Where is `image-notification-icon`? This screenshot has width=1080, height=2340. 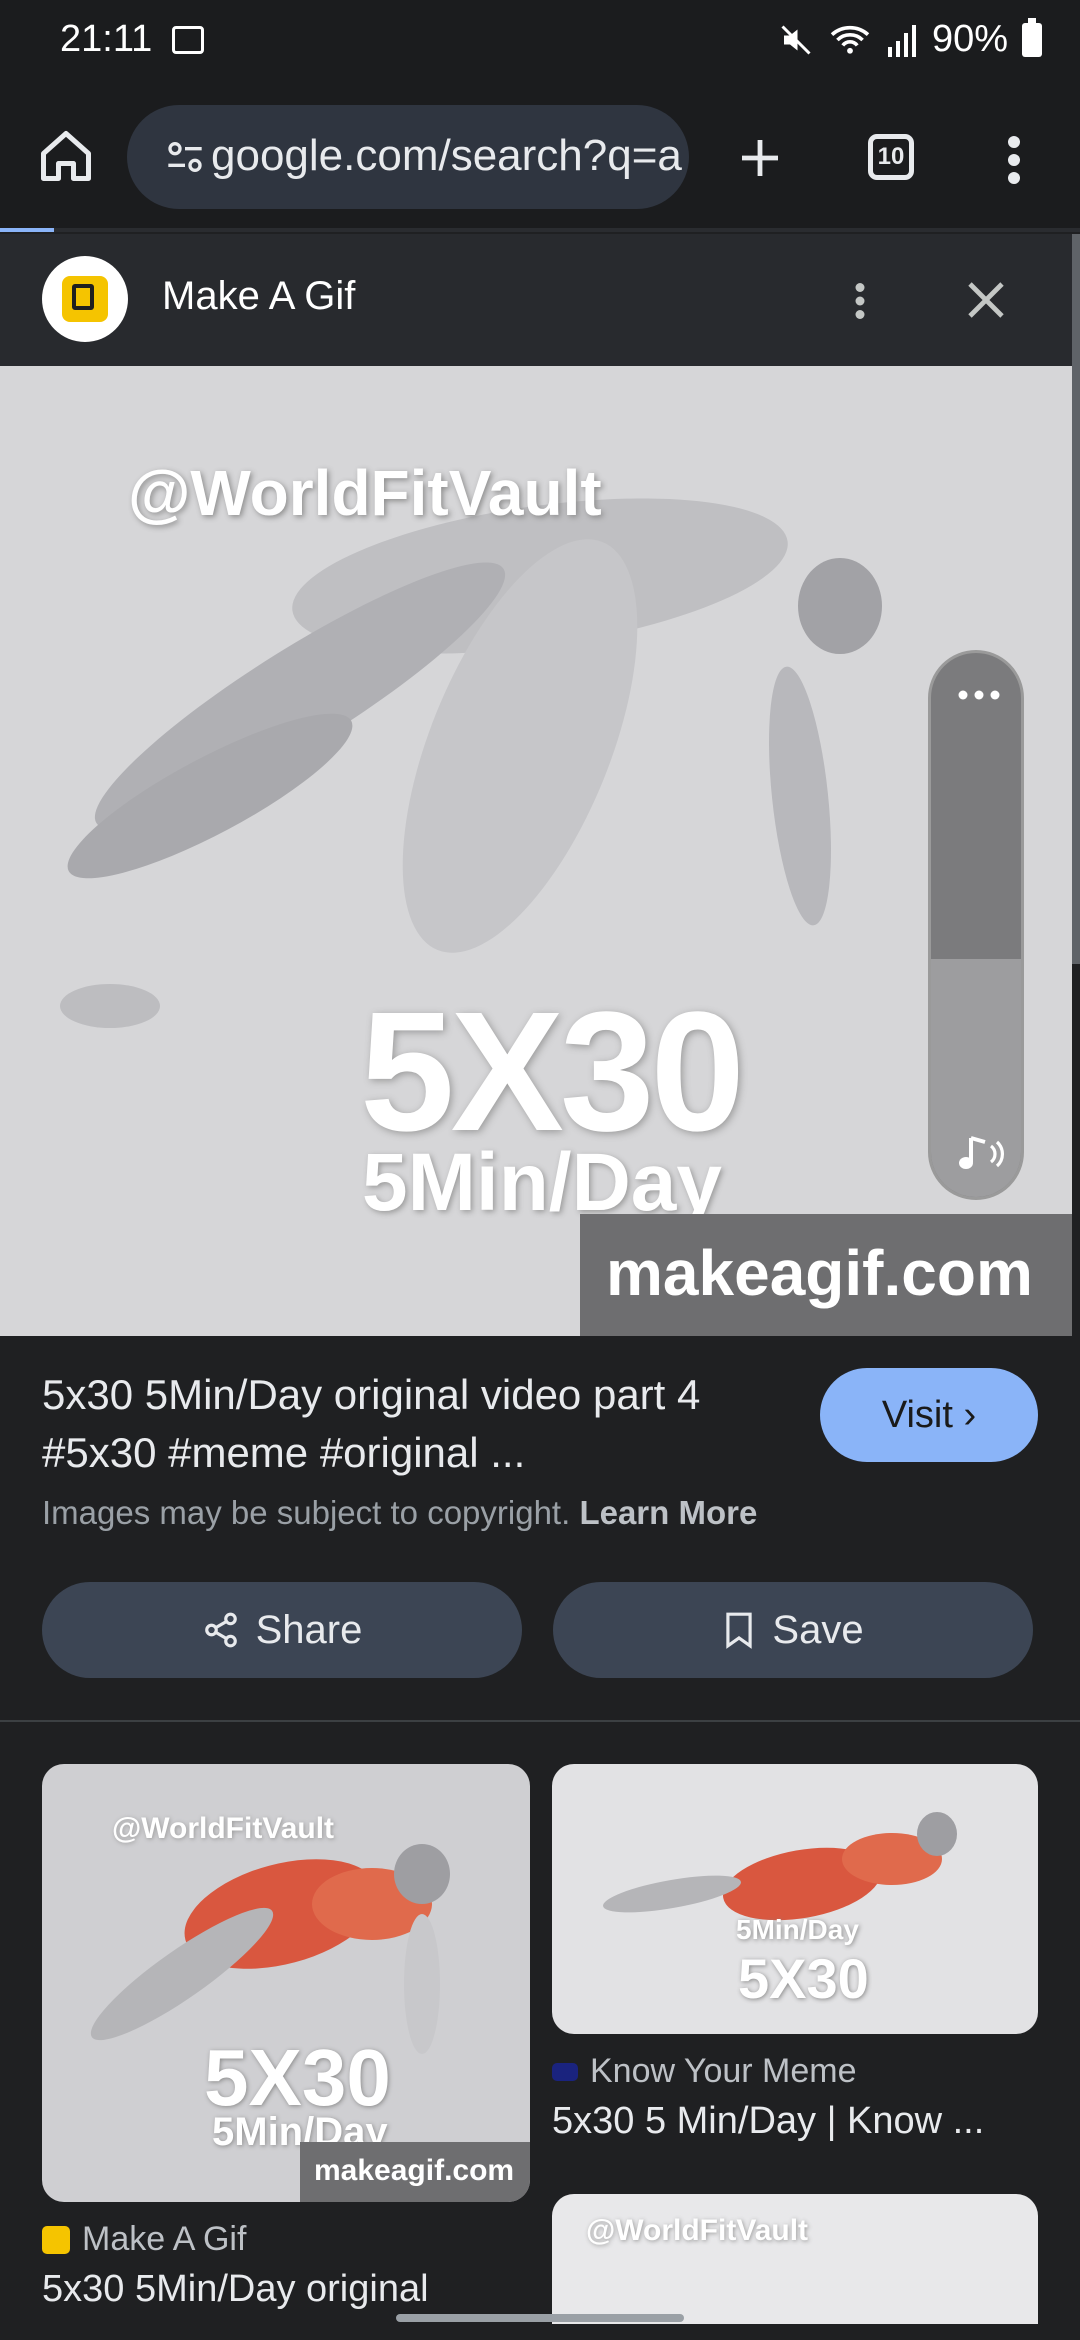
image-notification-icon is located at coordinates (188, 40).